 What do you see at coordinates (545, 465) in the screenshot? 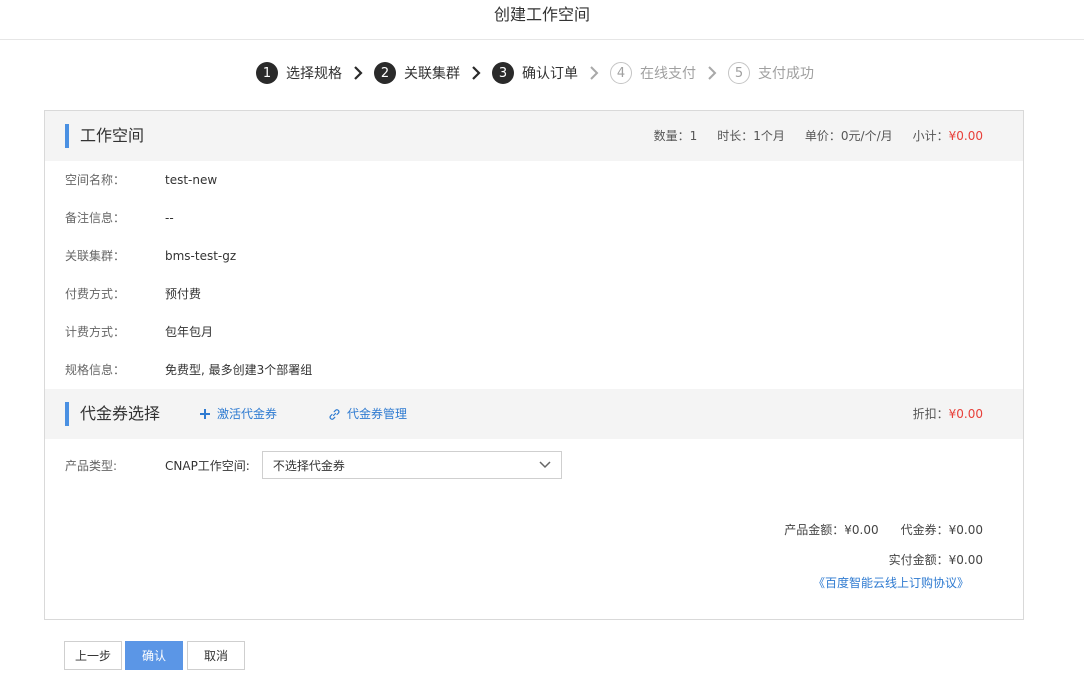
I see `chevron-down-icon` at bounding box center [545, 465].